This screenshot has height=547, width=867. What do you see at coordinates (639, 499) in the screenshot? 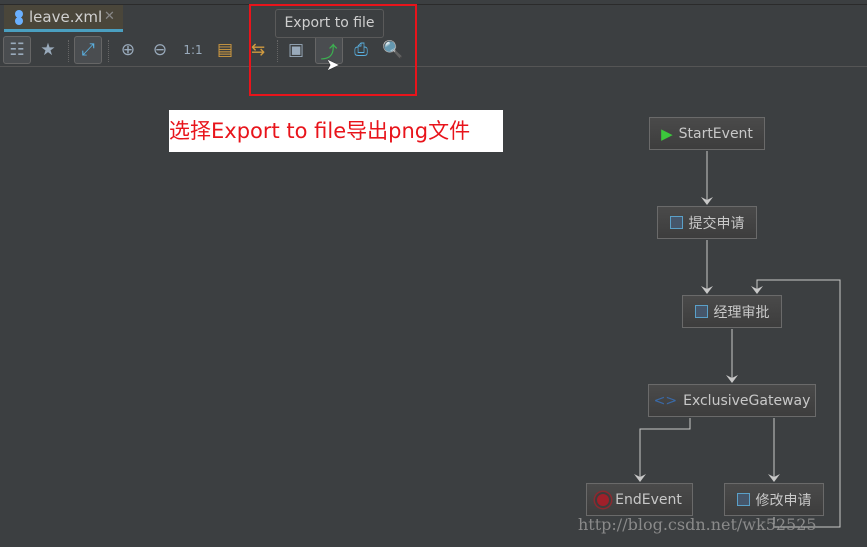
I see `node-end-event: EndEvent` at bounding box center [639, 499].